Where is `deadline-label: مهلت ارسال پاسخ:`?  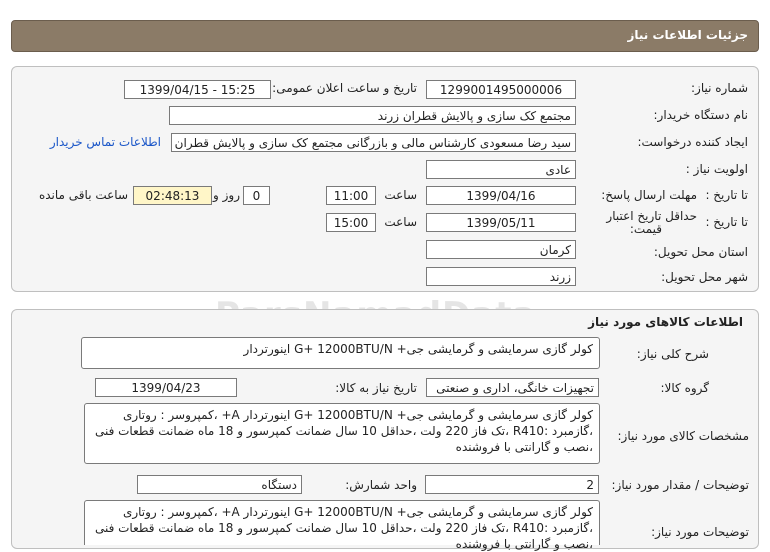 deadline-label: مهلت ارسال پاسخ: is located at coordinates (649, 195).